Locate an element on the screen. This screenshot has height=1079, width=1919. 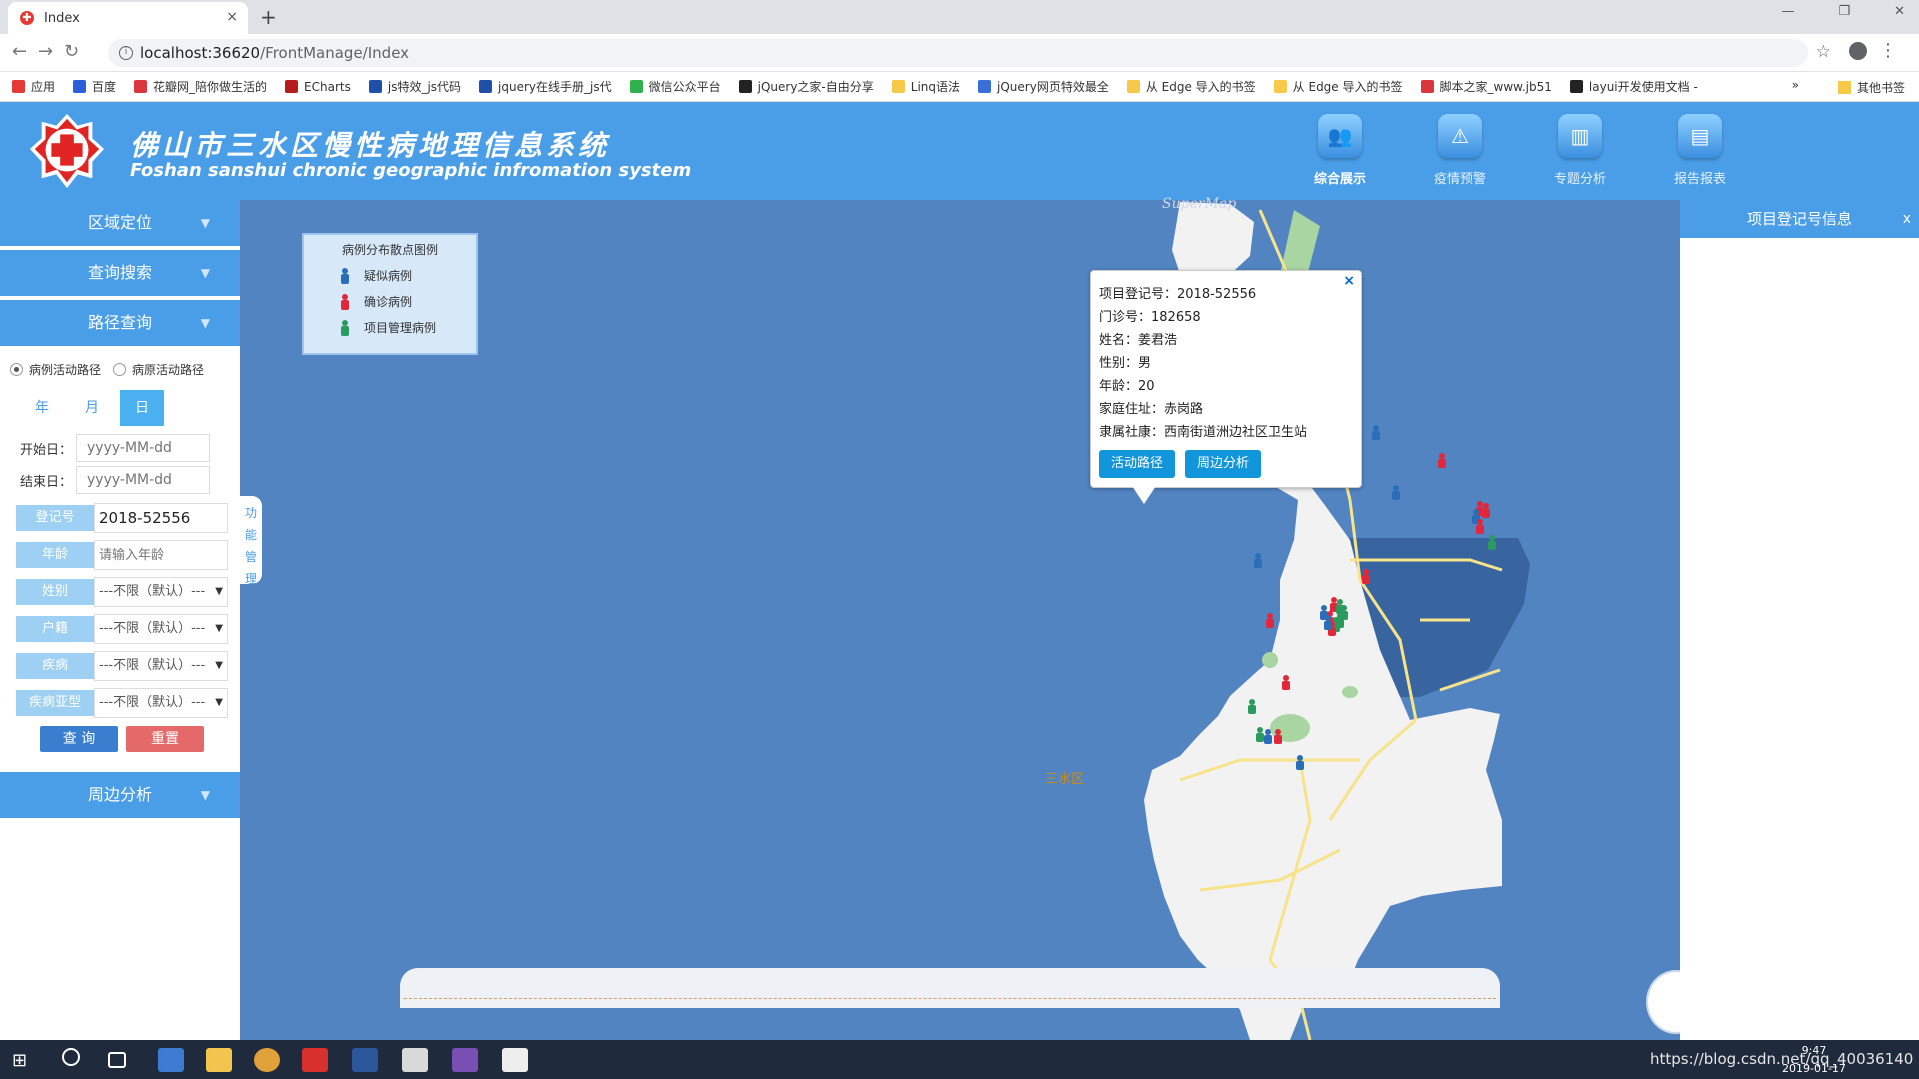
segment-month: 月 is located at coordinates (92, 408).